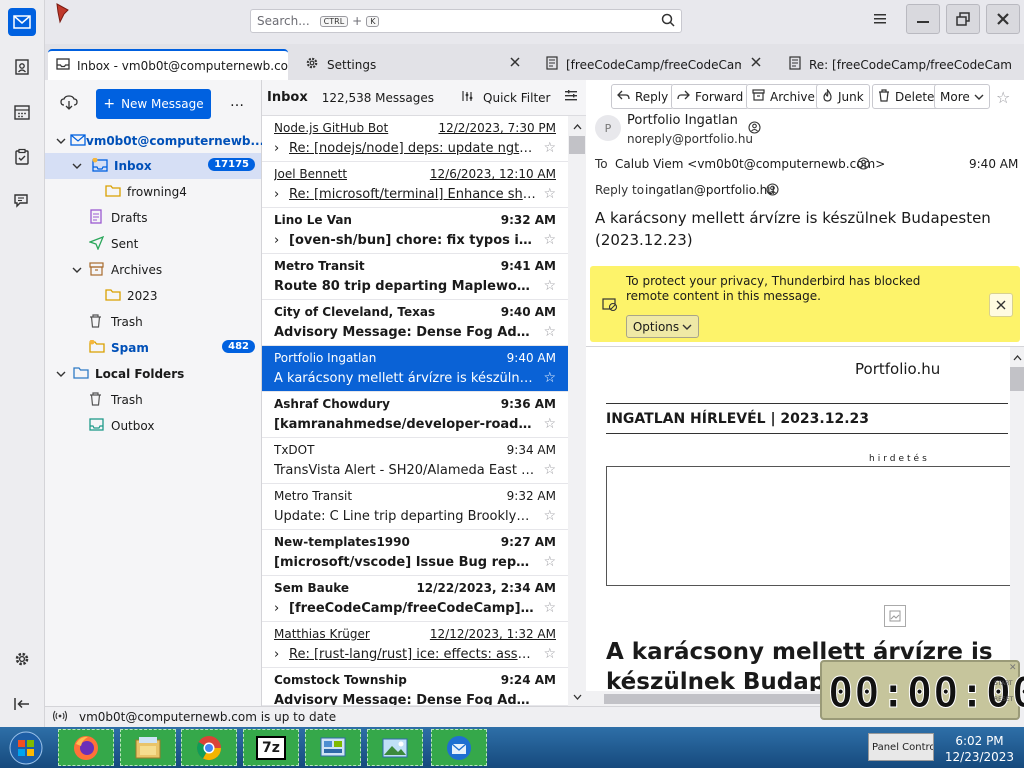 The image size is (1024, 768). I want to click on app-menu-icon, so click(882, 21).